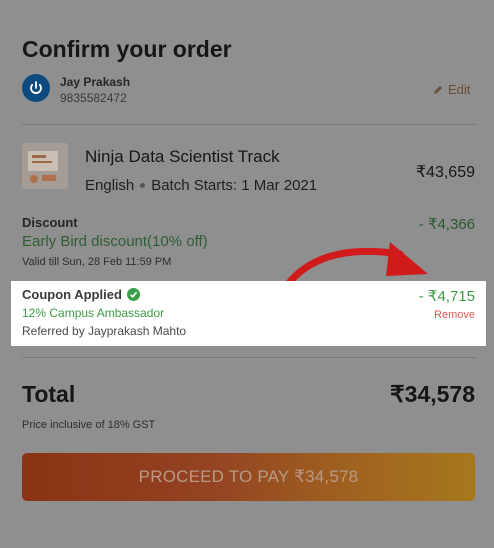 This screenshot has width=494, height=548. Describe the element at coordinates (72, 294) in the screenshot. I see `coupon-label: Coupon Applied` at that location.